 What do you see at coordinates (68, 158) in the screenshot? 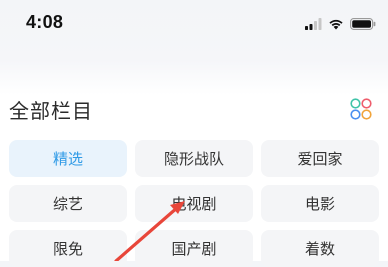
I see `channel-item: 精选` at bounding box center [68, 158].